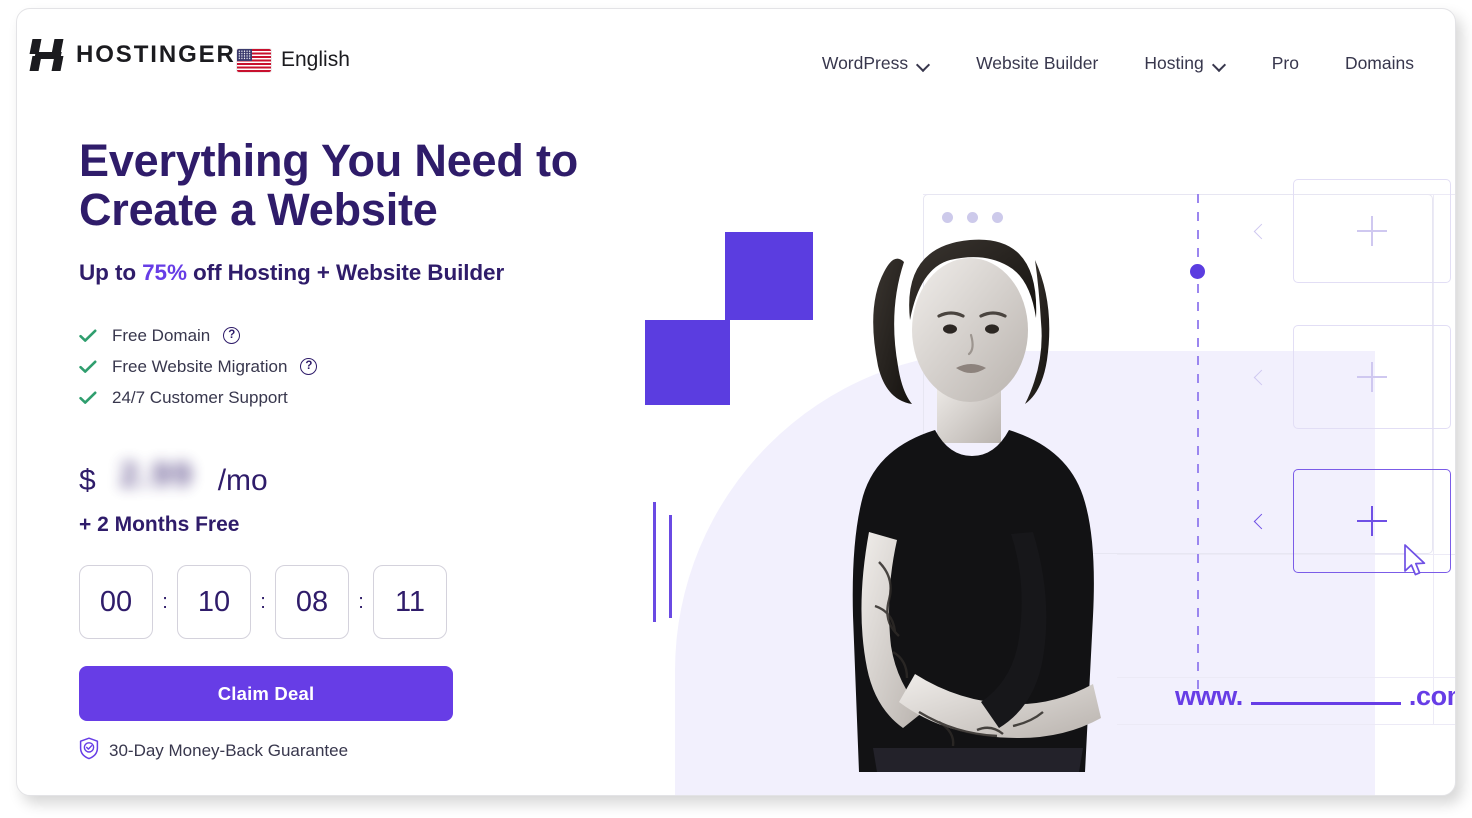  I want to click on mouse-pointer-icon, so click(1416, 561).